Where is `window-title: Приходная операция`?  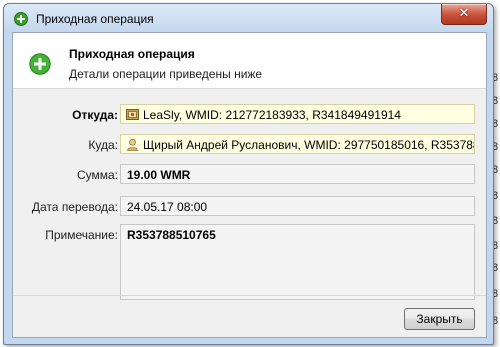 window-title: Приходная операция is located at coordinates (95, 19).